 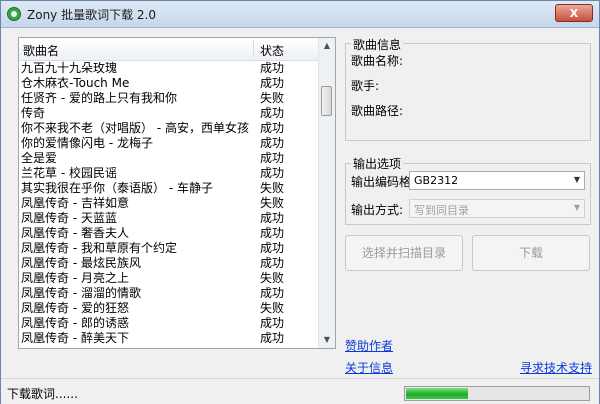 I want to click on list-item: 其实我很在乎你（泰语版） - 车静子 失败, so click(x=169, y=188).